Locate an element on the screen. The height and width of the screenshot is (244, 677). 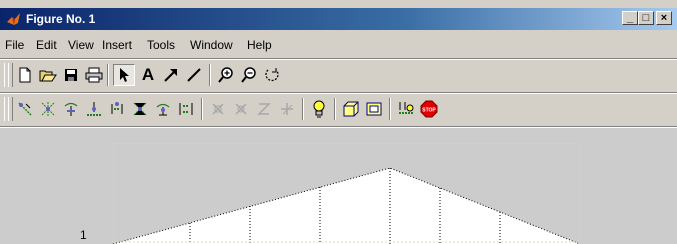
move-camera-forward-button is located at coordinates (117, 109).